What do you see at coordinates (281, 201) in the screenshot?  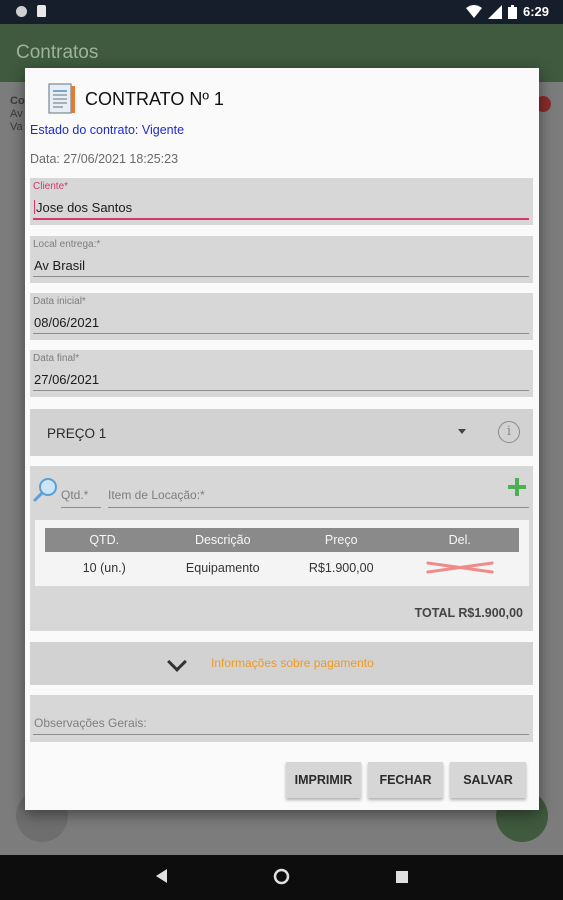 I see `cliente-field: Cliente* Jose dos Santos` at bounding box center [281, 201].